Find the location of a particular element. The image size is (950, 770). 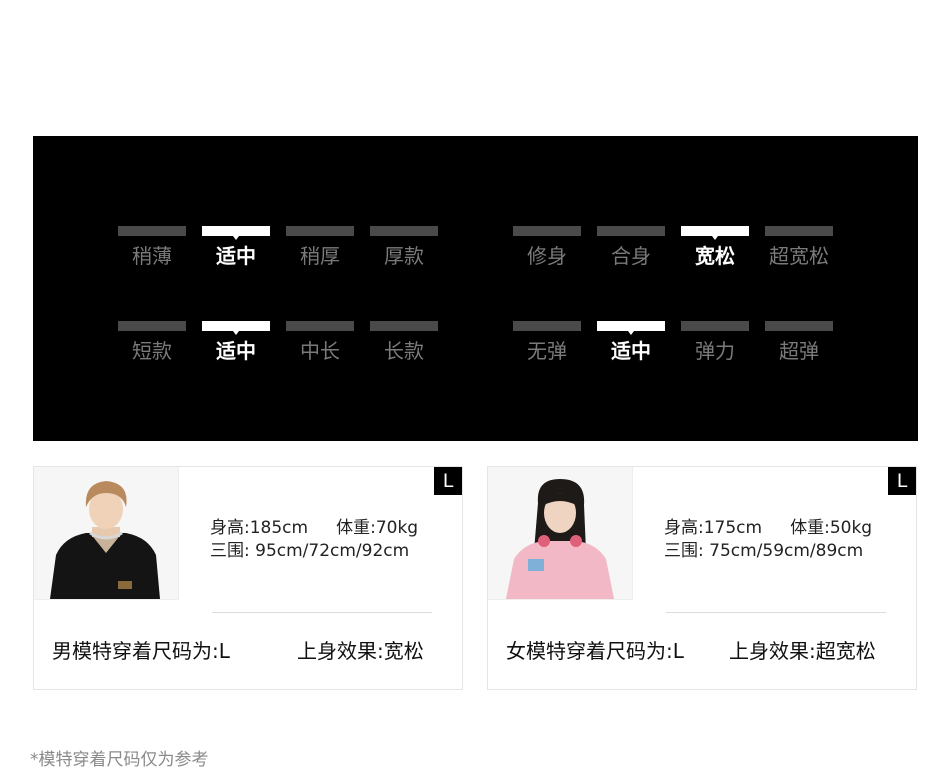

elasticity-option-label: 超弹 is located at coordinates (799, 351).